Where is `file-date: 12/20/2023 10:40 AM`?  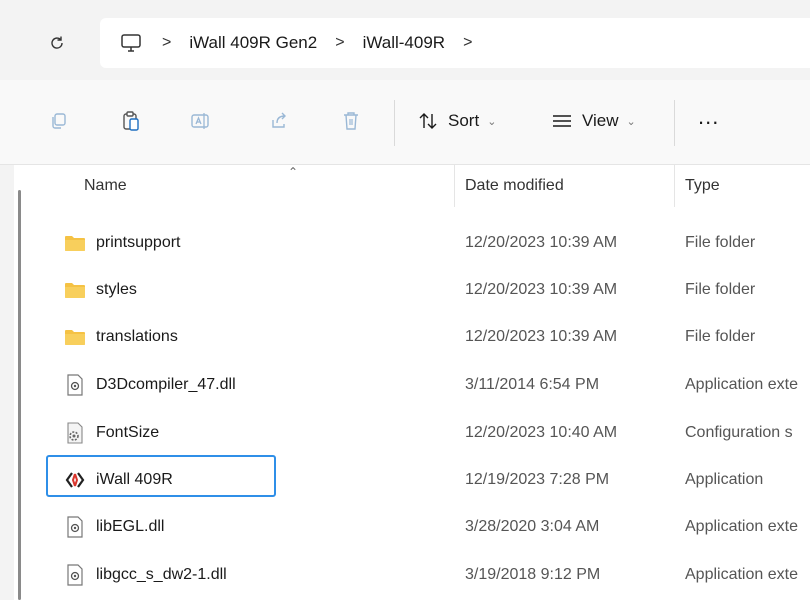
file-date: 12/20/2023 10:40 AM is located at coordinates (541, 432).